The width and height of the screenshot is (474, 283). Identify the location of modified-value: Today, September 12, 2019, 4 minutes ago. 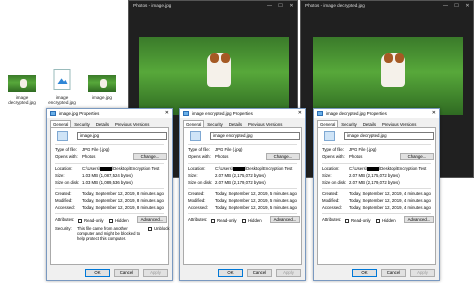
(390, 200).